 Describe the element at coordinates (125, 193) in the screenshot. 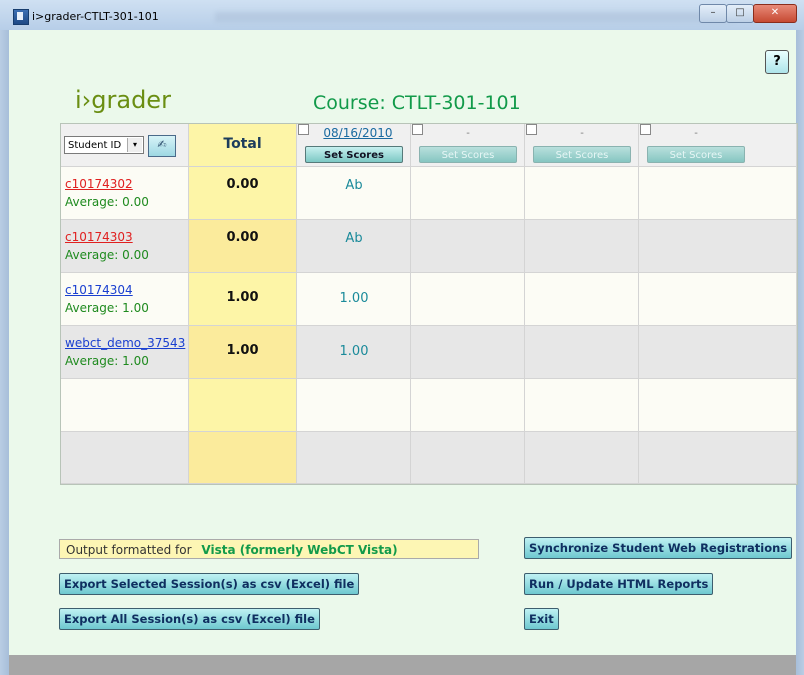

I see `table-row-student: c10174302 Average: 0.00` at that location.